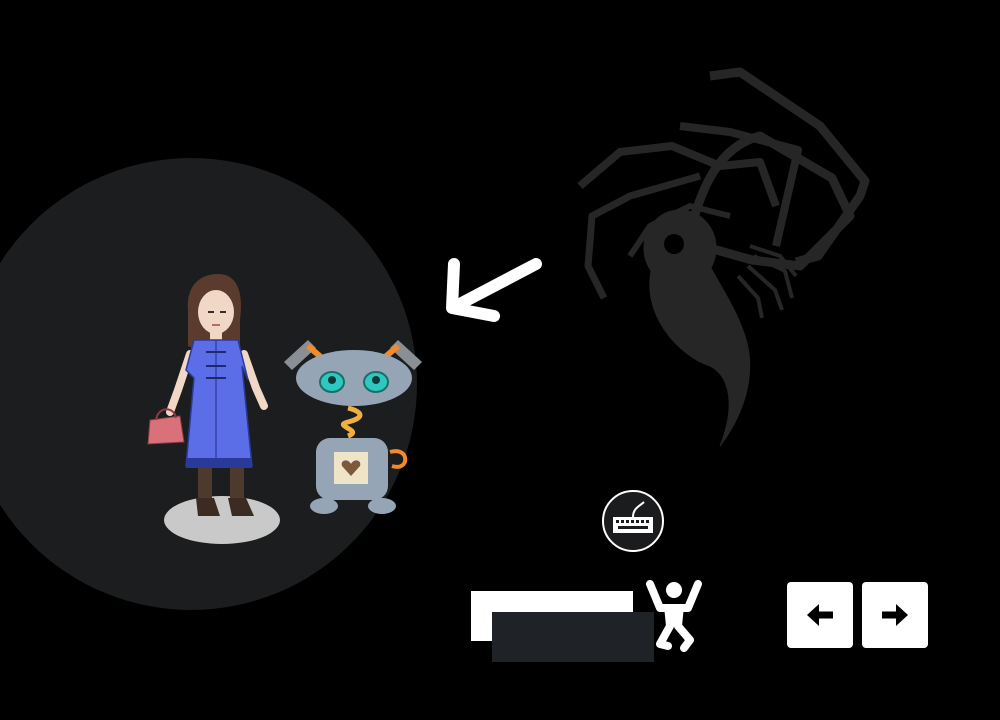 The width and height of the screenshot is (1000, 720). I want to click on left-arrow-button, so click(820, 615).